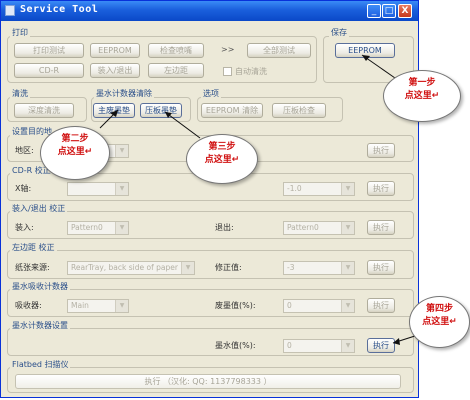 The width and height of the screenshot is (470, 400). I want to click on ink-absorb-group-label: 墨水吸收计数器, so click(40, 287).